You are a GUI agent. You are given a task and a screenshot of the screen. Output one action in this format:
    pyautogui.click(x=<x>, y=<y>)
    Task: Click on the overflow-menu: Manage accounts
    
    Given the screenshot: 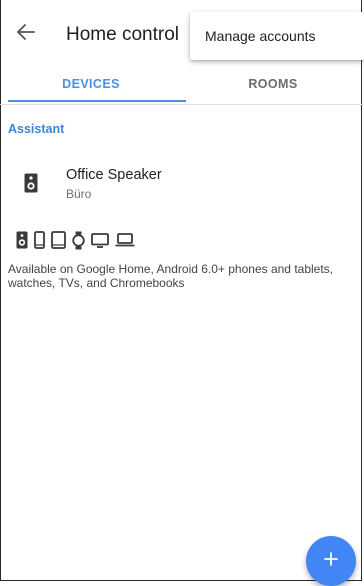 What is the action you would take?
    pyautogui.click(x=277, y=36)
    